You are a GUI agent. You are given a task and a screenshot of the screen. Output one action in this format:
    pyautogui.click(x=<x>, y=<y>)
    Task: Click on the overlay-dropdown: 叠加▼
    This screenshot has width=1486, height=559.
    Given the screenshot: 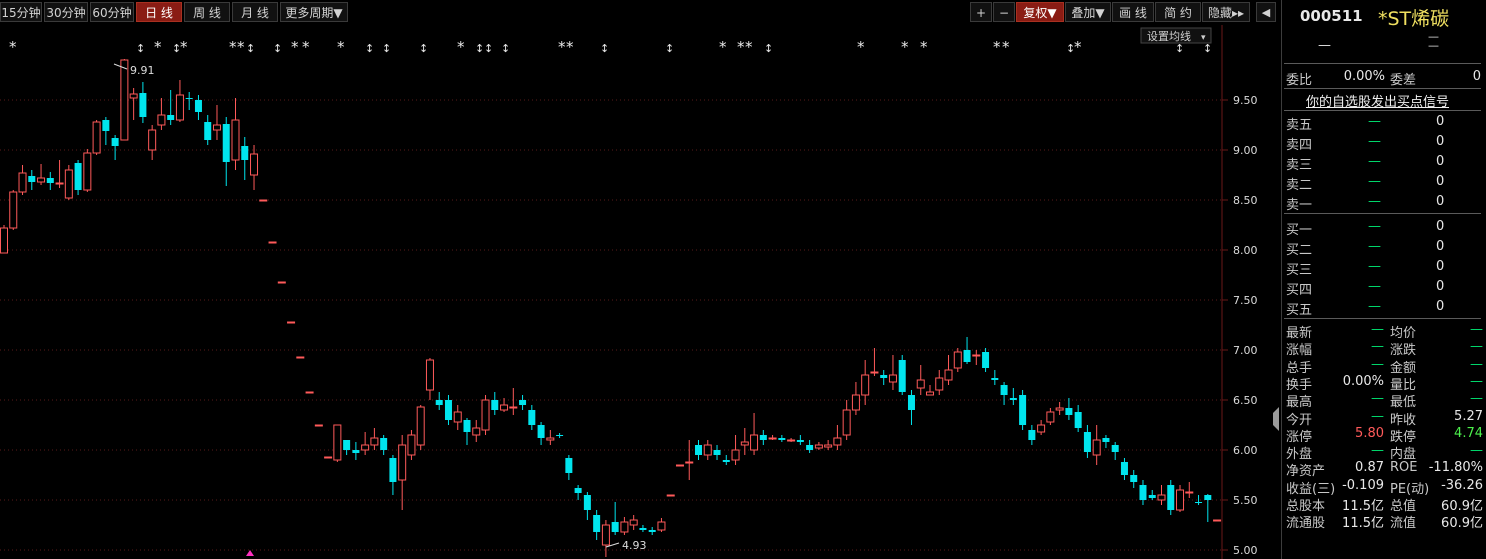 What is the action you would take?
    pyautogui.click(x=1088, y=12)
    